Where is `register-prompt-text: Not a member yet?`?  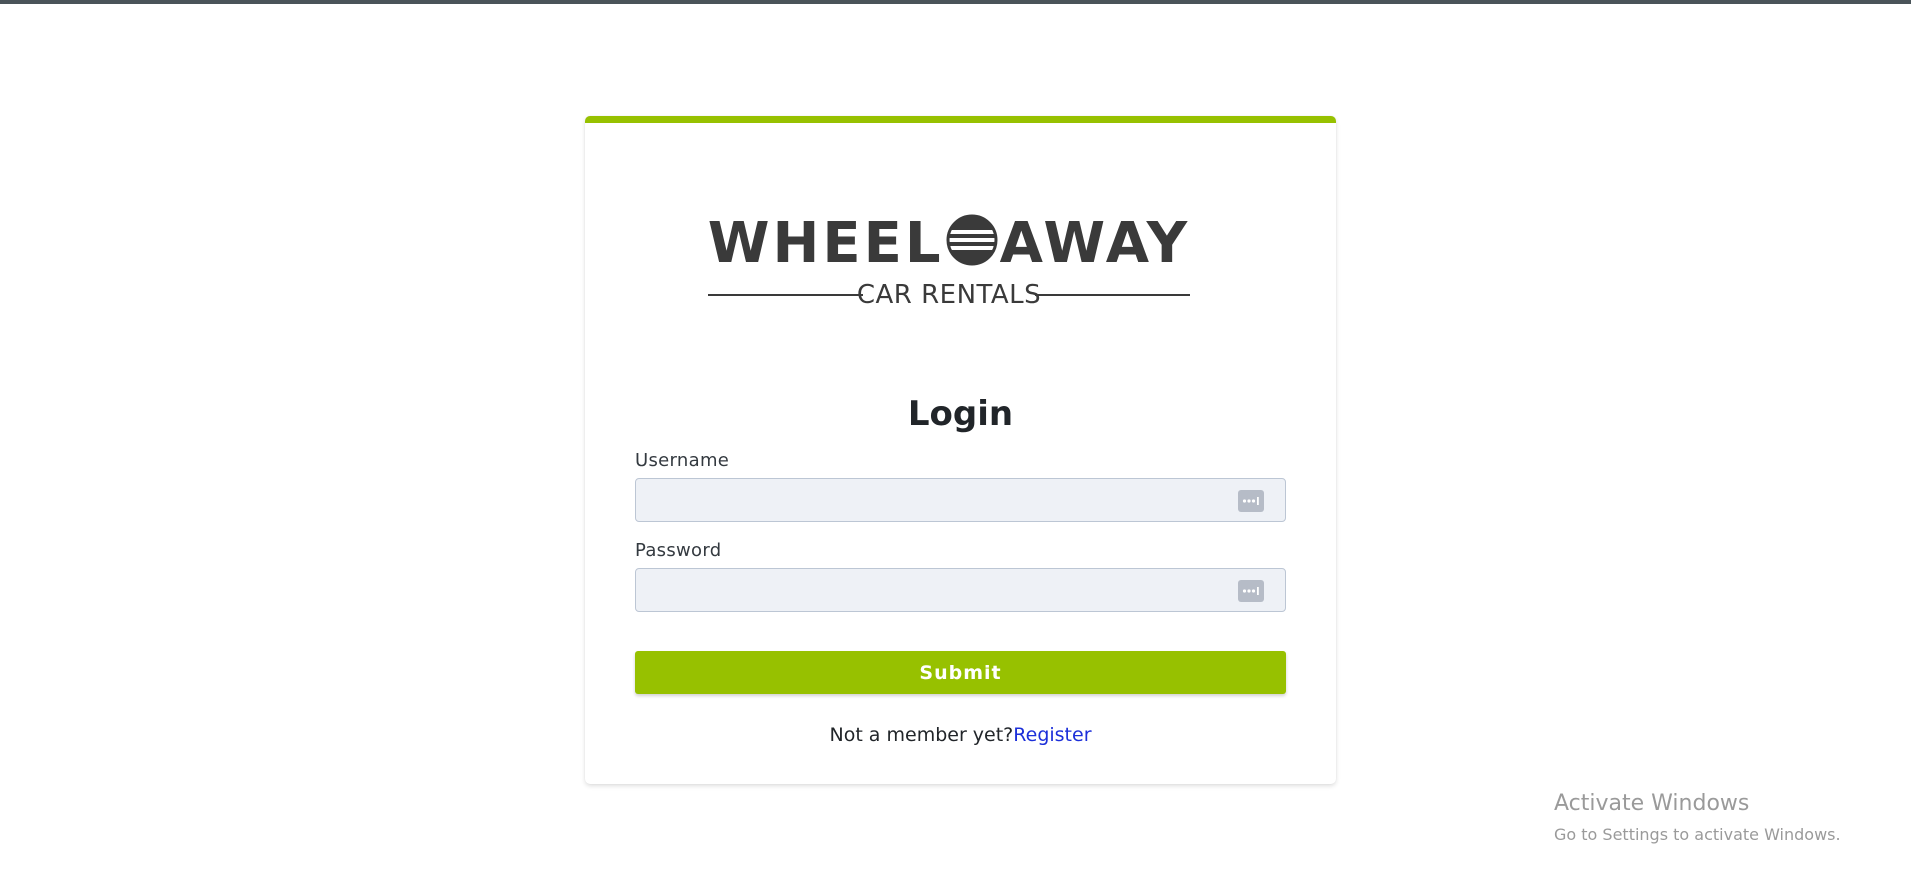 register-prompt-text: Not a member yet? is located at coordinates (921, 735).